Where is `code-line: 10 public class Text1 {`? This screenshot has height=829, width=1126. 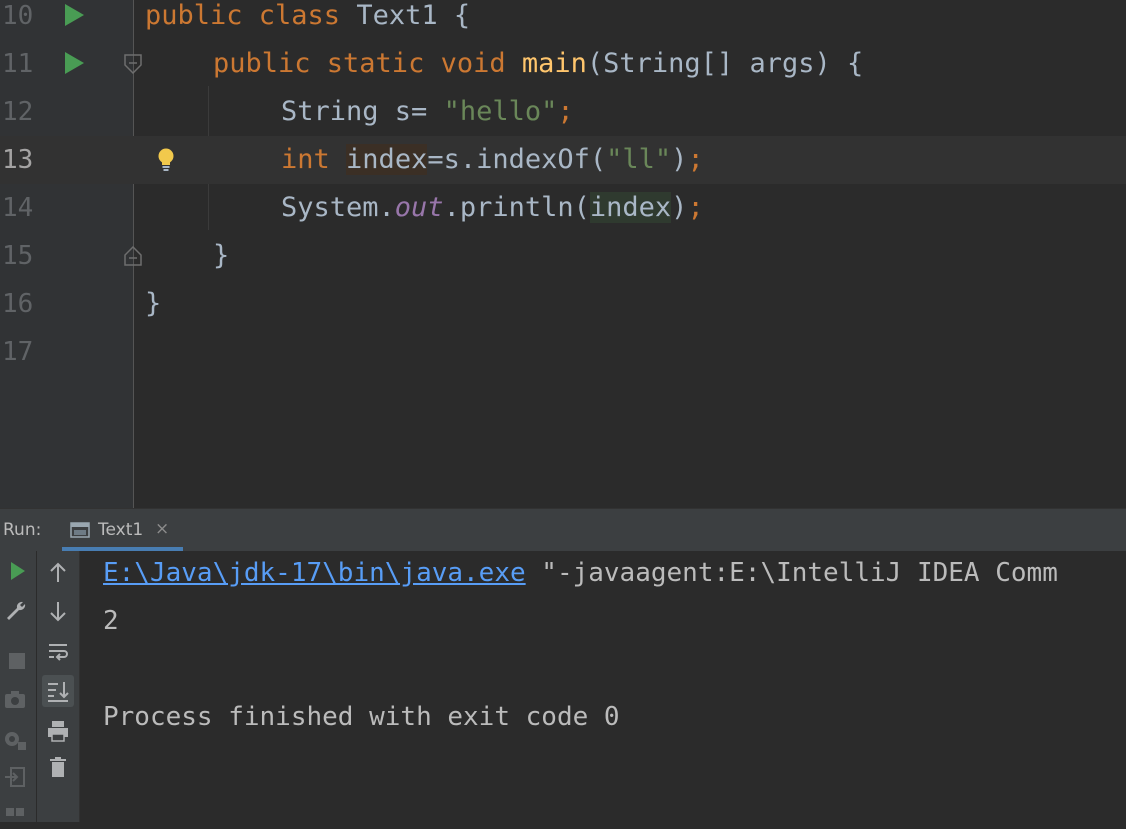
code-line: 10 public class Text1 { is located at coordinates (563, 20).